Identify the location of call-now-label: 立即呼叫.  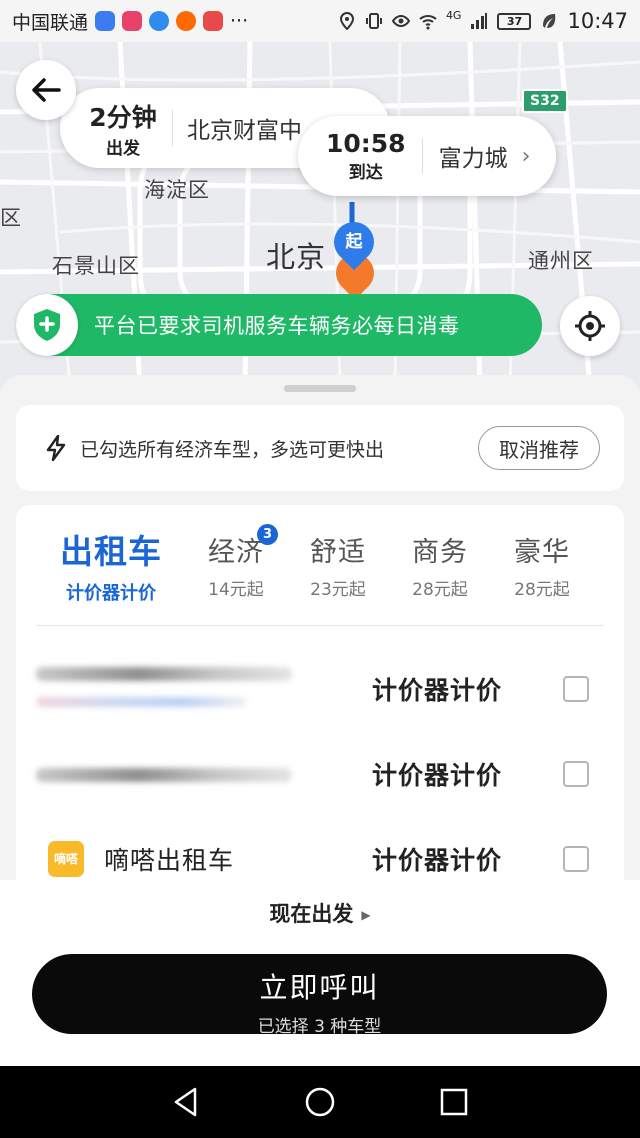
(319, 987).